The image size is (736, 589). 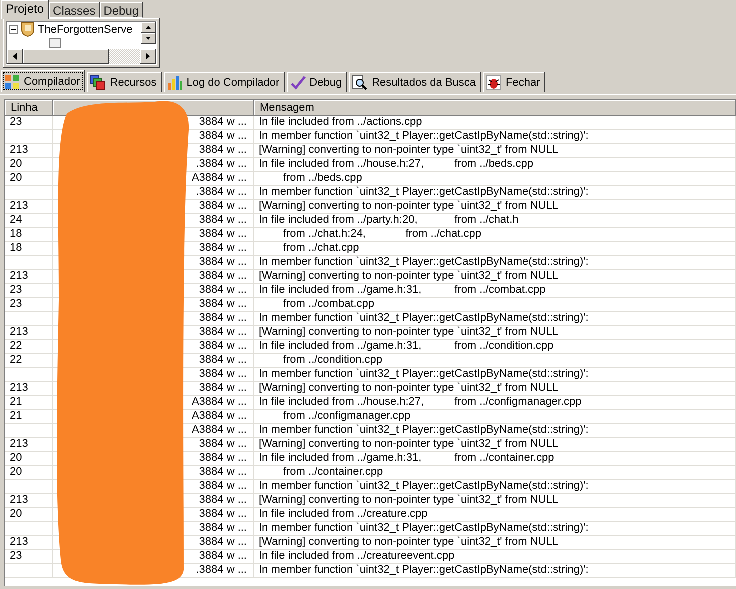 What do you see at coordinates (495, 514) in the screenshot?
I see `message-cell: In file included from ../creature.cpp` at bounding box center [495, 514].